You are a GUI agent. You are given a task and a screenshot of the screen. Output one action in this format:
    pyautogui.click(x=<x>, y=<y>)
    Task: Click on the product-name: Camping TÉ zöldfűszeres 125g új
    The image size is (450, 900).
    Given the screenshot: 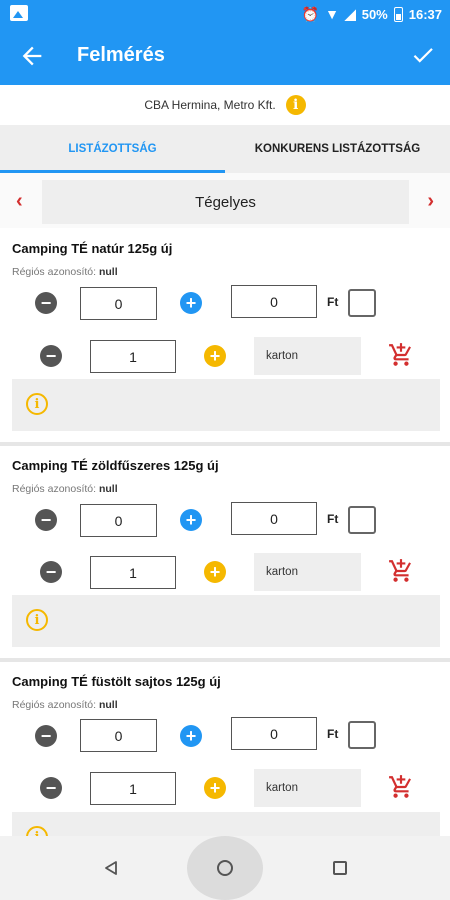 What is the action you would take?
    pyautogui.click(x=115, y=465)
    